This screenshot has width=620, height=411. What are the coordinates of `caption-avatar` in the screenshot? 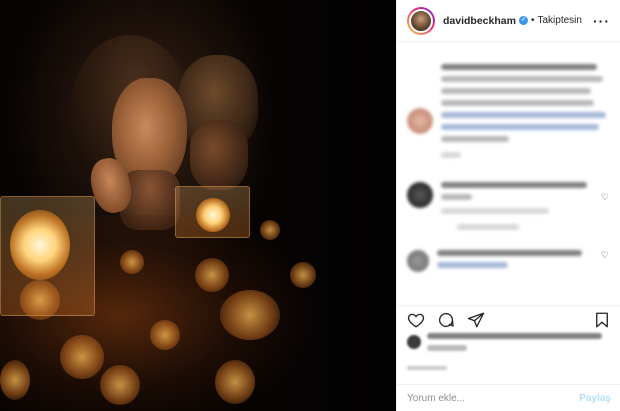 It's located at (420, 121).